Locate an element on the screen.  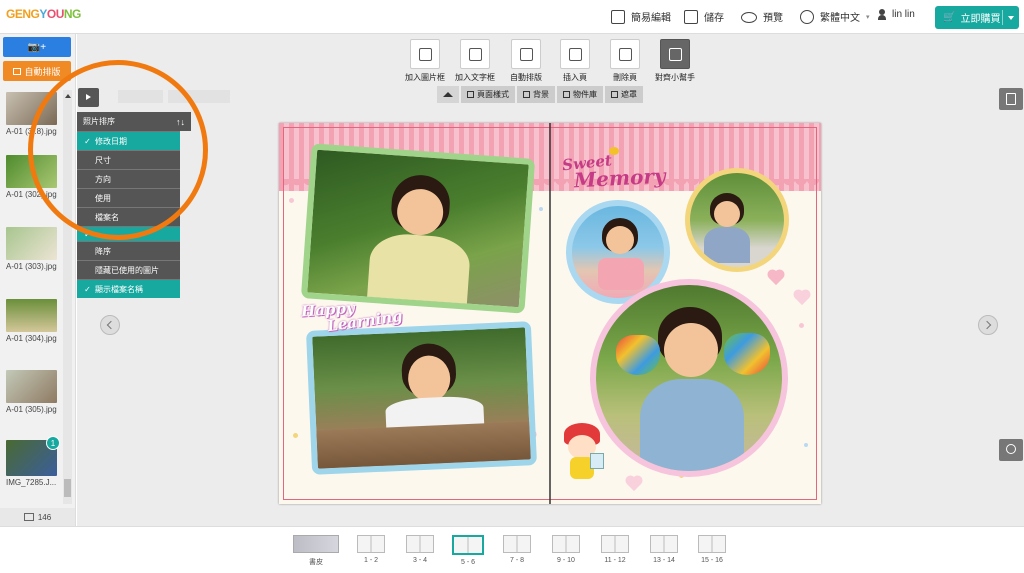
add-text-frame-button: 加入文字框 is located at coordinates (475, 61).